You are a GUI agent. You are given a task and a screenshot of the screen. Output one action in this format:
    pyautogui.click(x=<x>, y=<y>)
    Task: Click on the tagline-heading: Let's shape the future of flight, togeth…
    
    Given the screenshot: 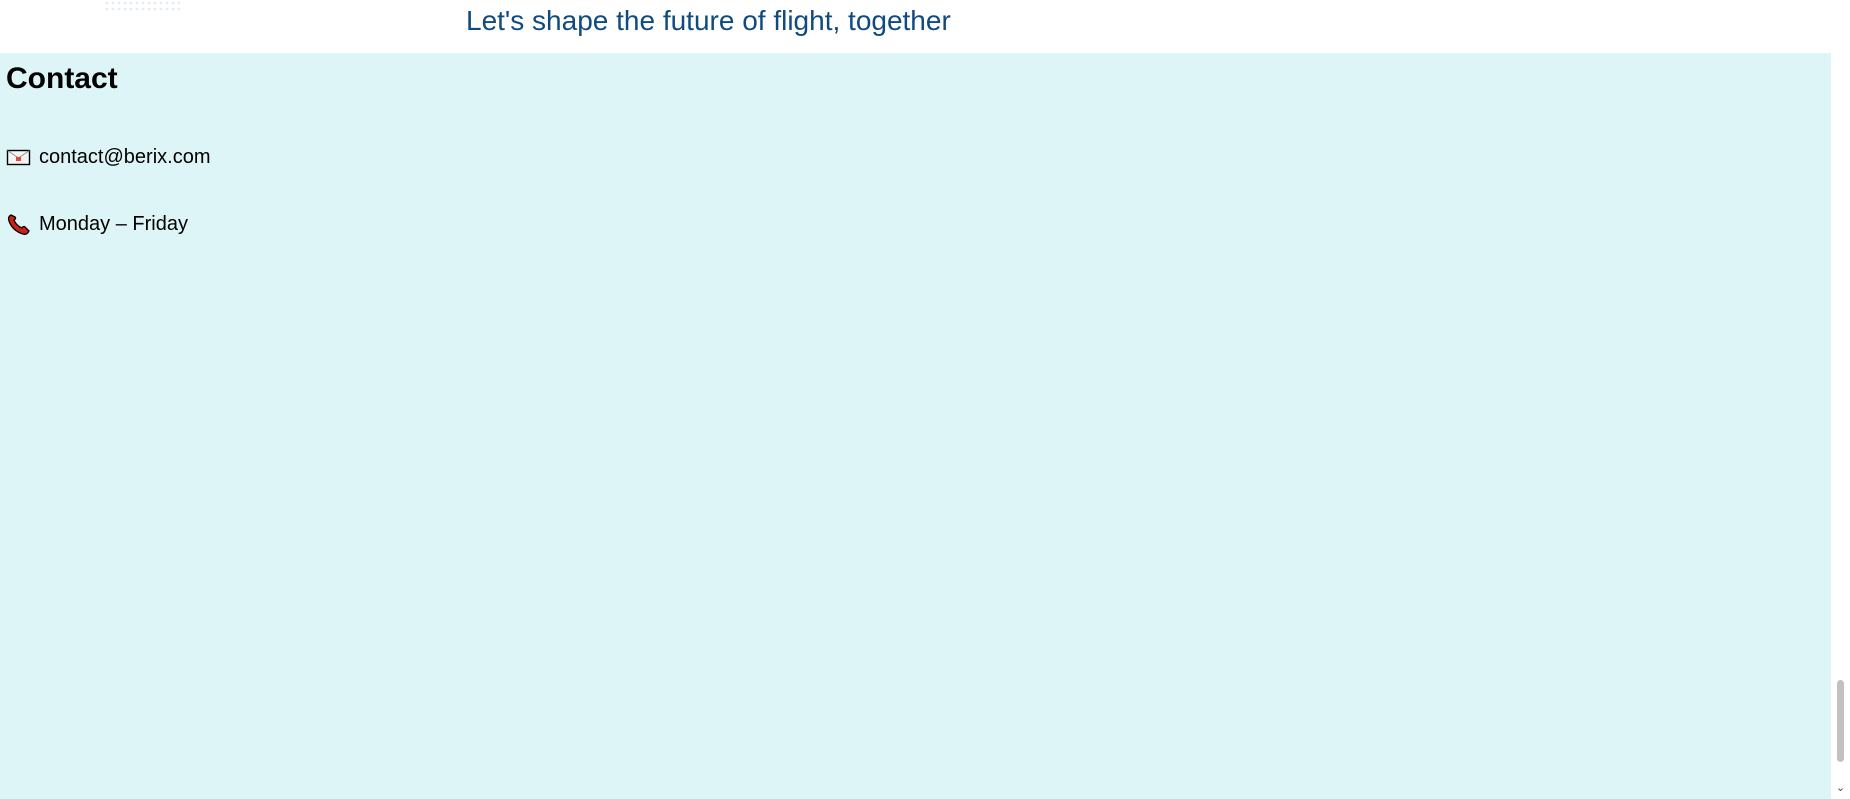 What is the action you would take?
    pyautogui.click(x=708, y=20)
    